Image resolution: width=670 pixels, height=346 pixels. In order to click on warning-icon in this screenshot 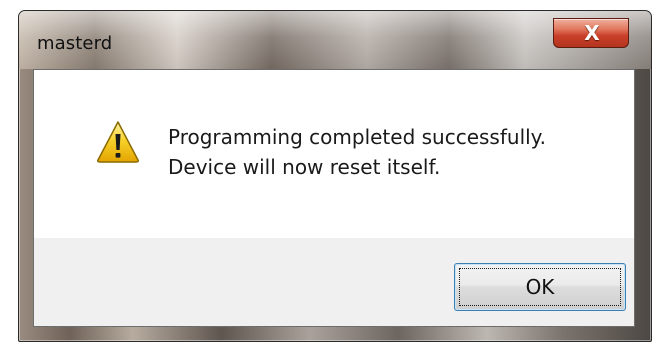, I will do `click(118, 142)`.